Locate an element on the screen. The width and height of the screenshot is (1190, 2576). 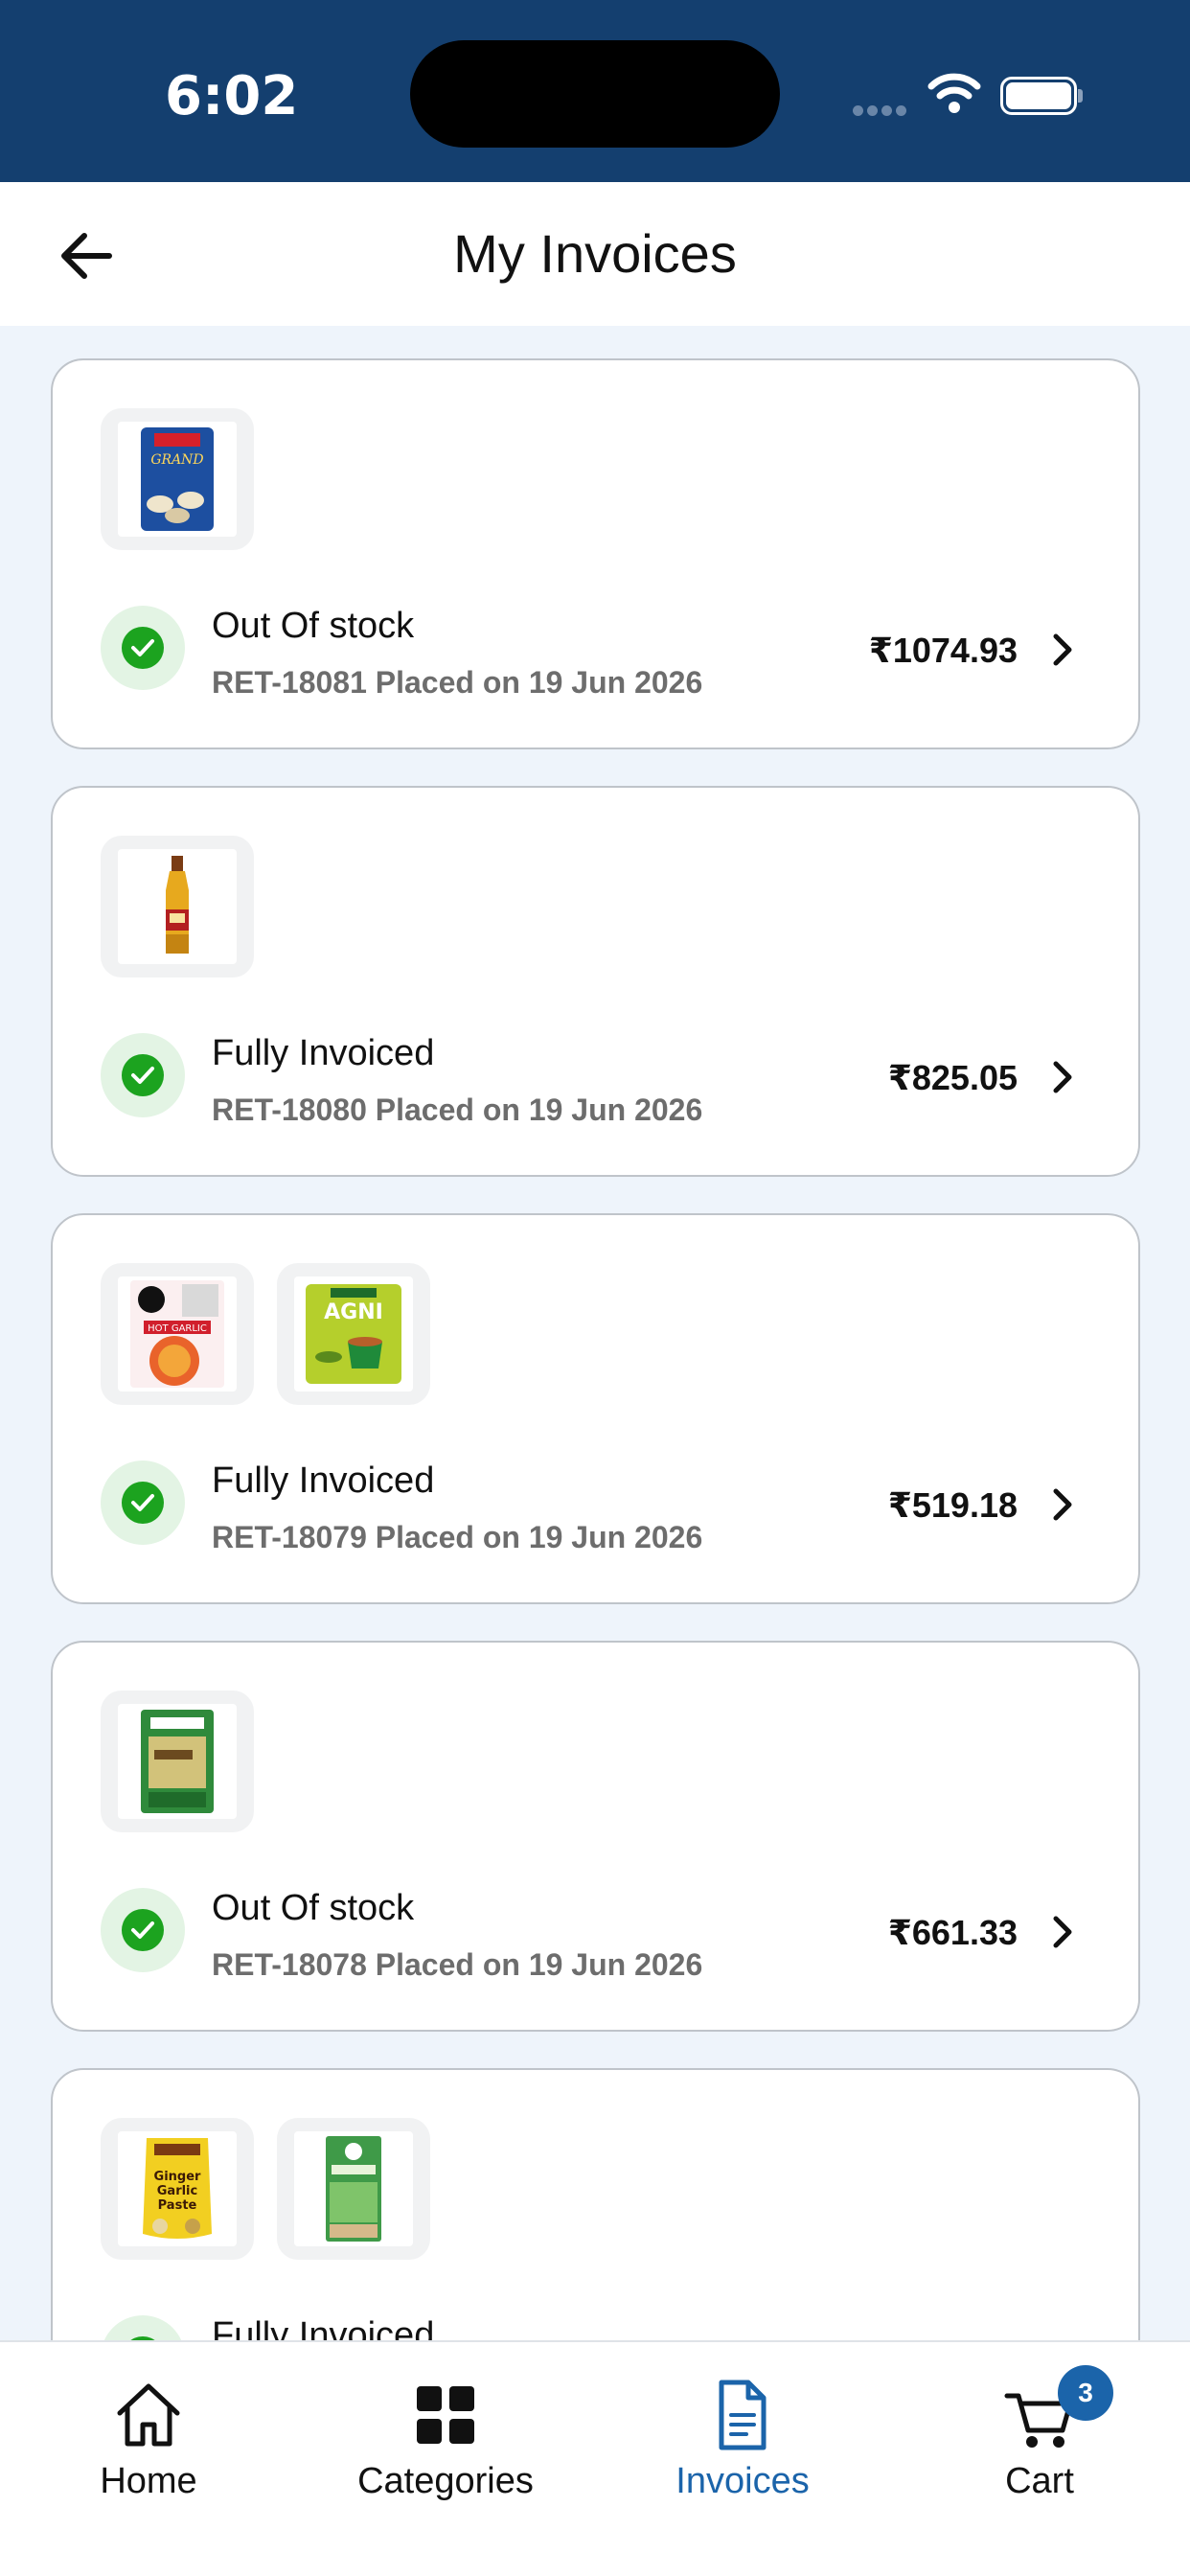
svg-text: GRAND is located at coordinates (177, 460).